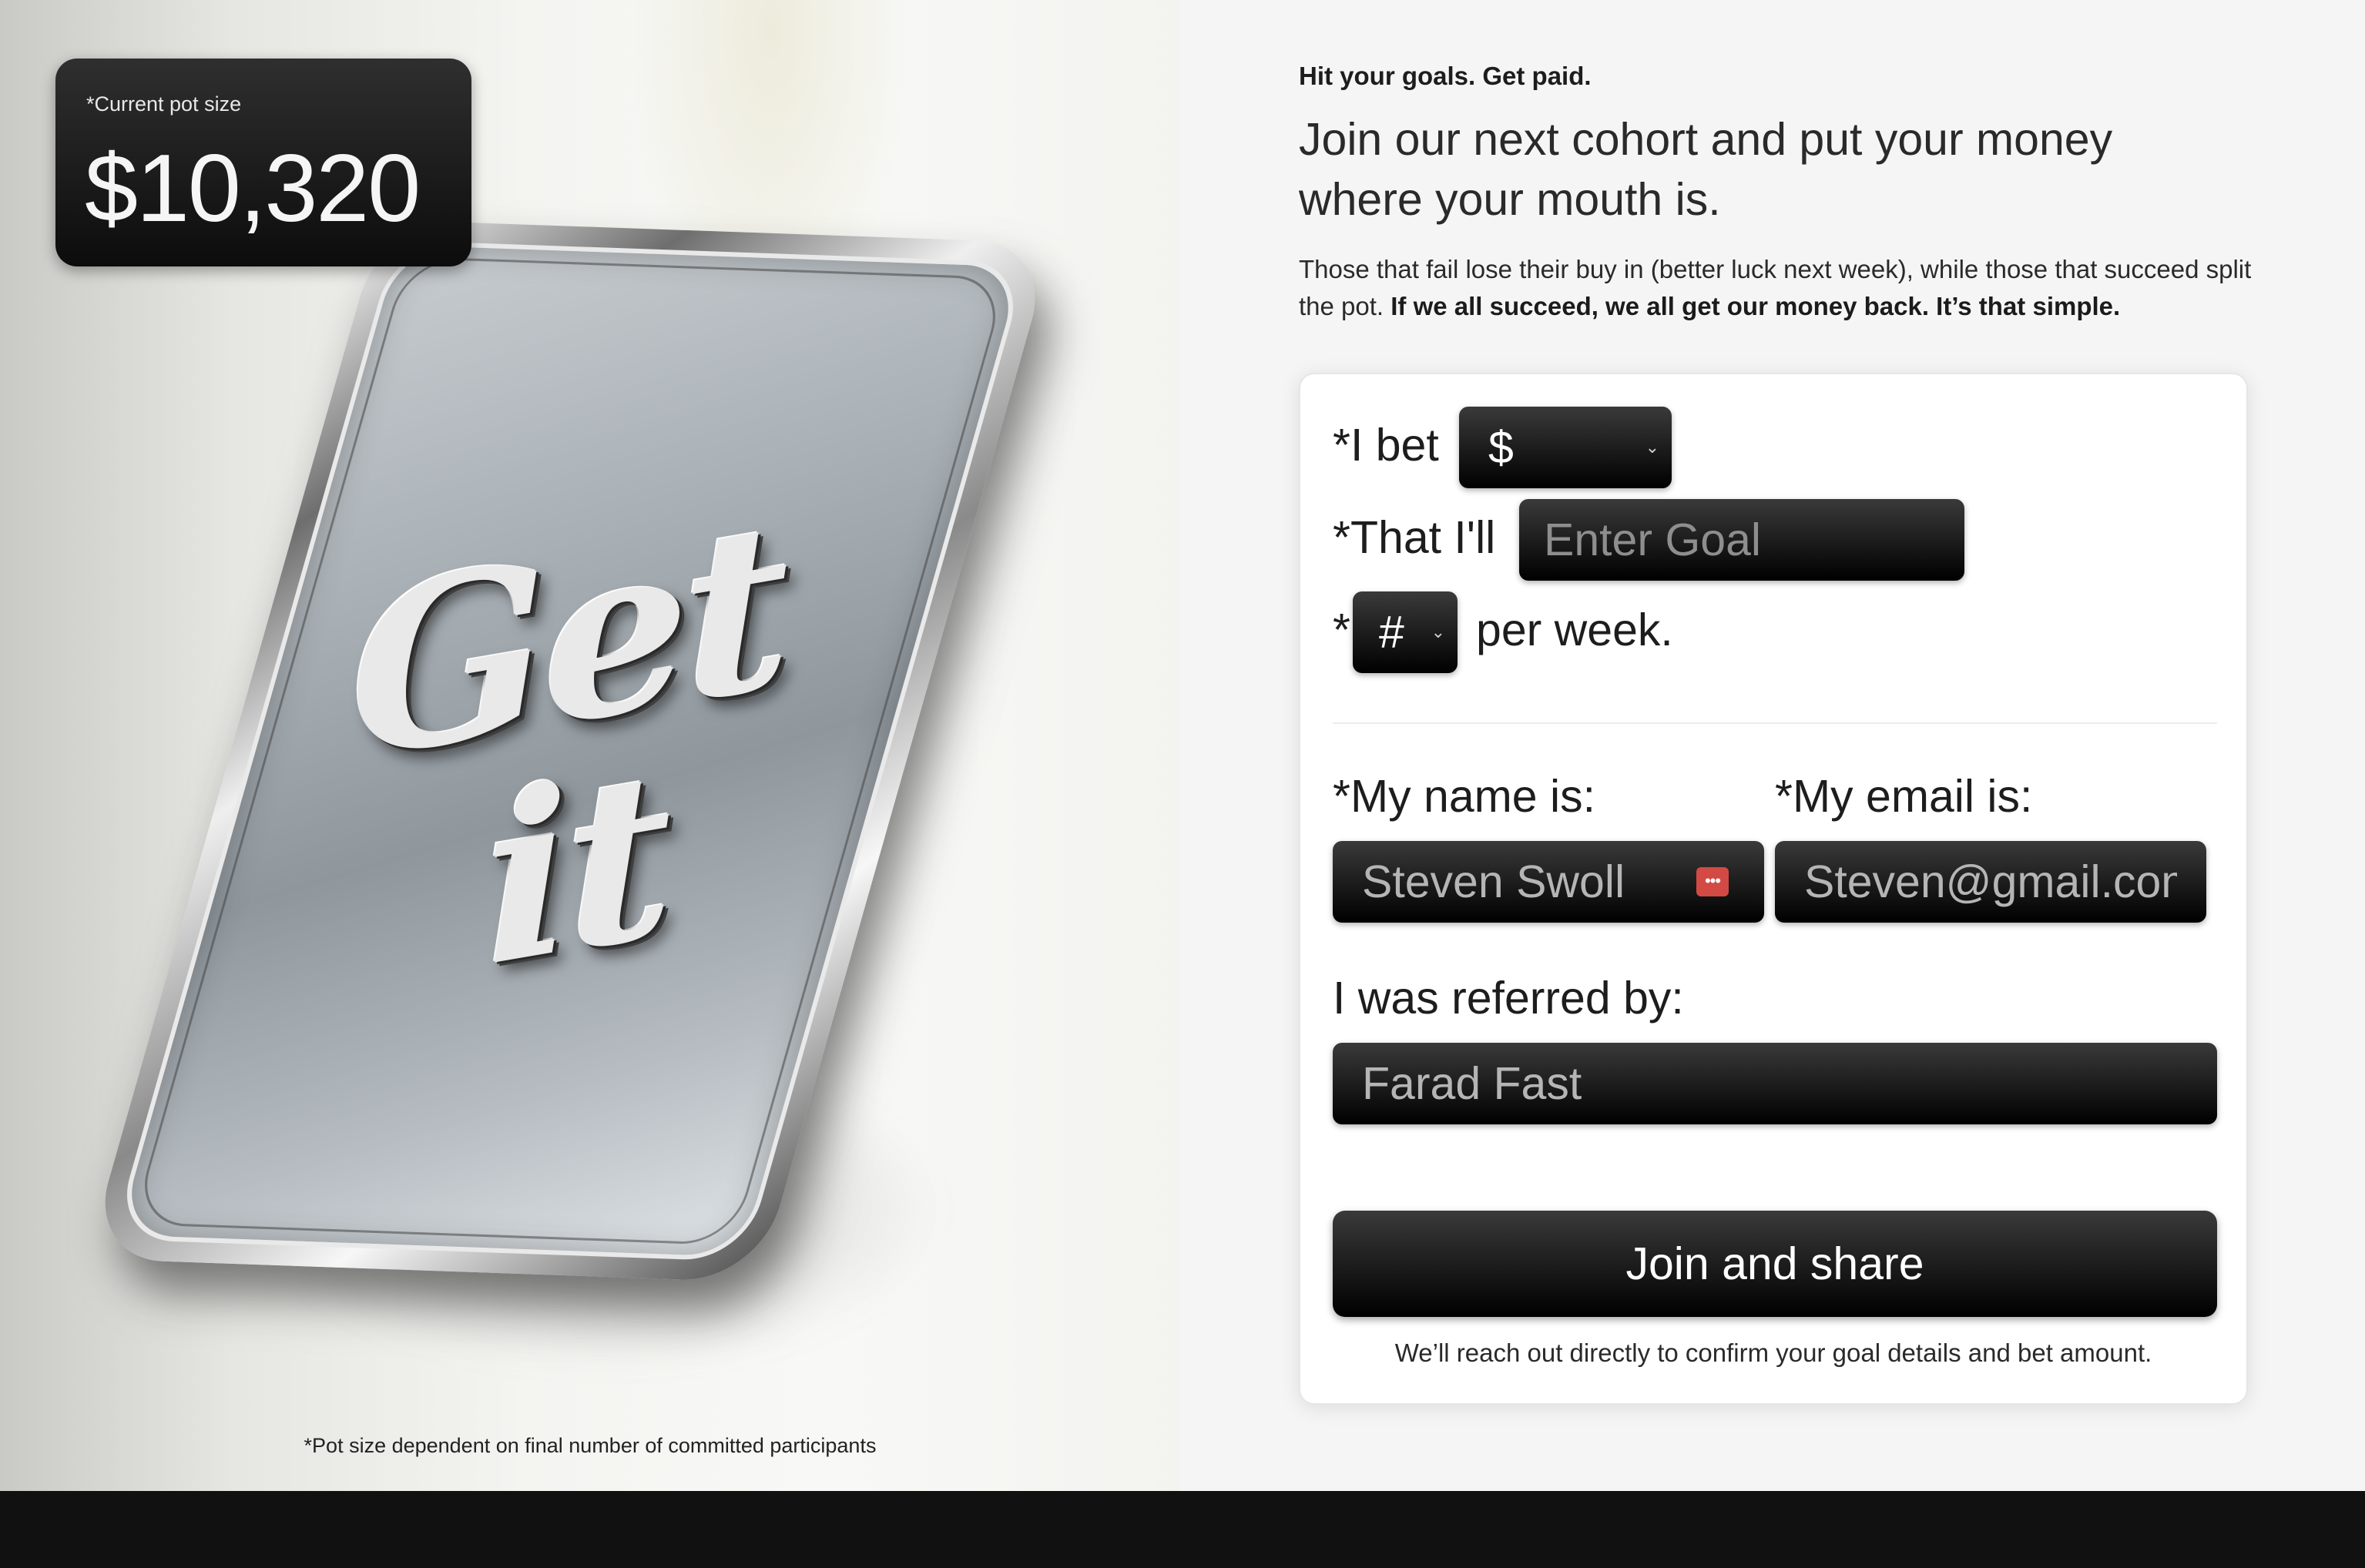 The image size is (2365, 1568). I want to click on pot-size-card: *Current pot size $10,320, so click(263, 163).